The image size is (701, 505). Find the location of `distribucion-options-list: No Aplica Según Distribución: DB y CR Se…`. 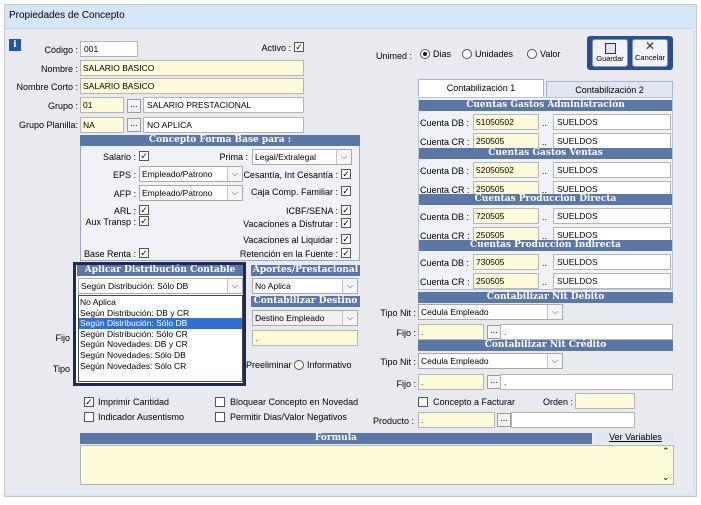

distribucion-options-list: No Aplica Según Distribución: DB y CR Se… is located at coordinates (160, 338).